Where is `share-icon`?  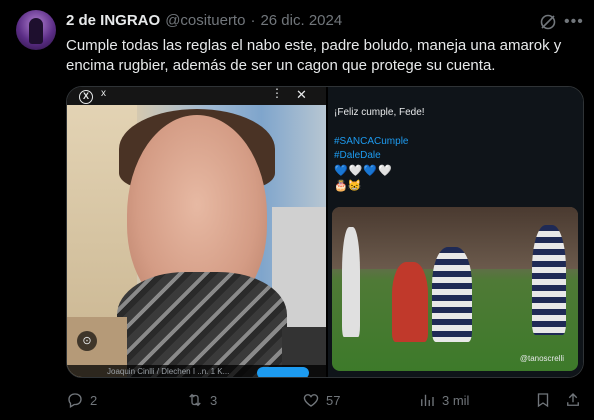
share-icon is located at coordinates (573, 399).